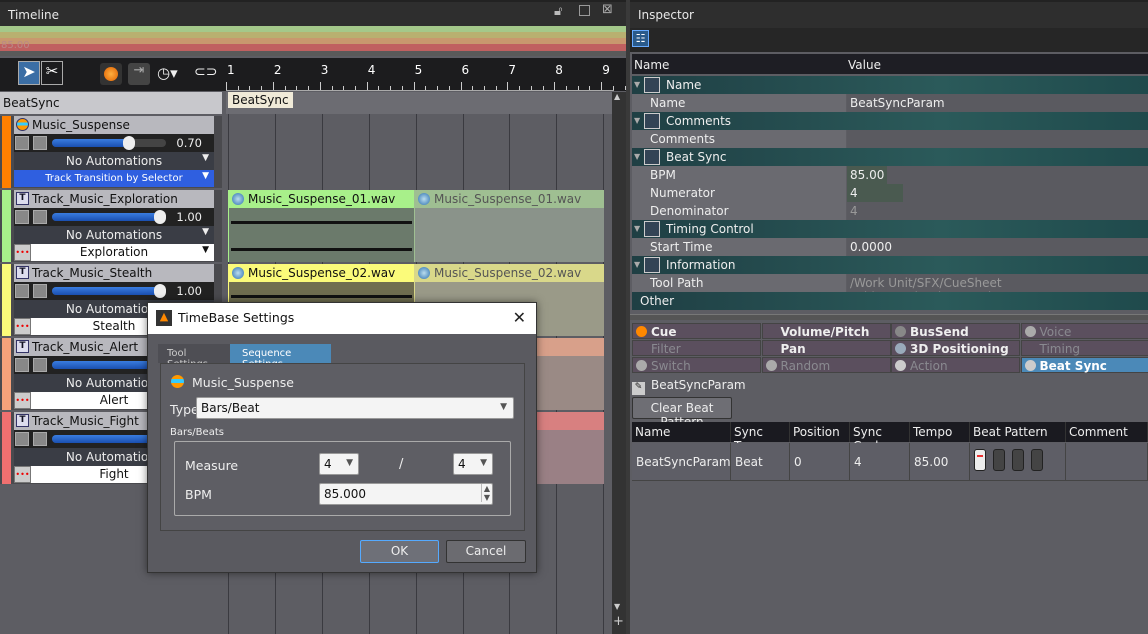 This screenshot has height=634, width=1148. What do you see at coordinates (682, 413) in the screenshot?
I see `clear-beat-pattern-button: Clear Beat Pattern` at bounding box center [682, 413].